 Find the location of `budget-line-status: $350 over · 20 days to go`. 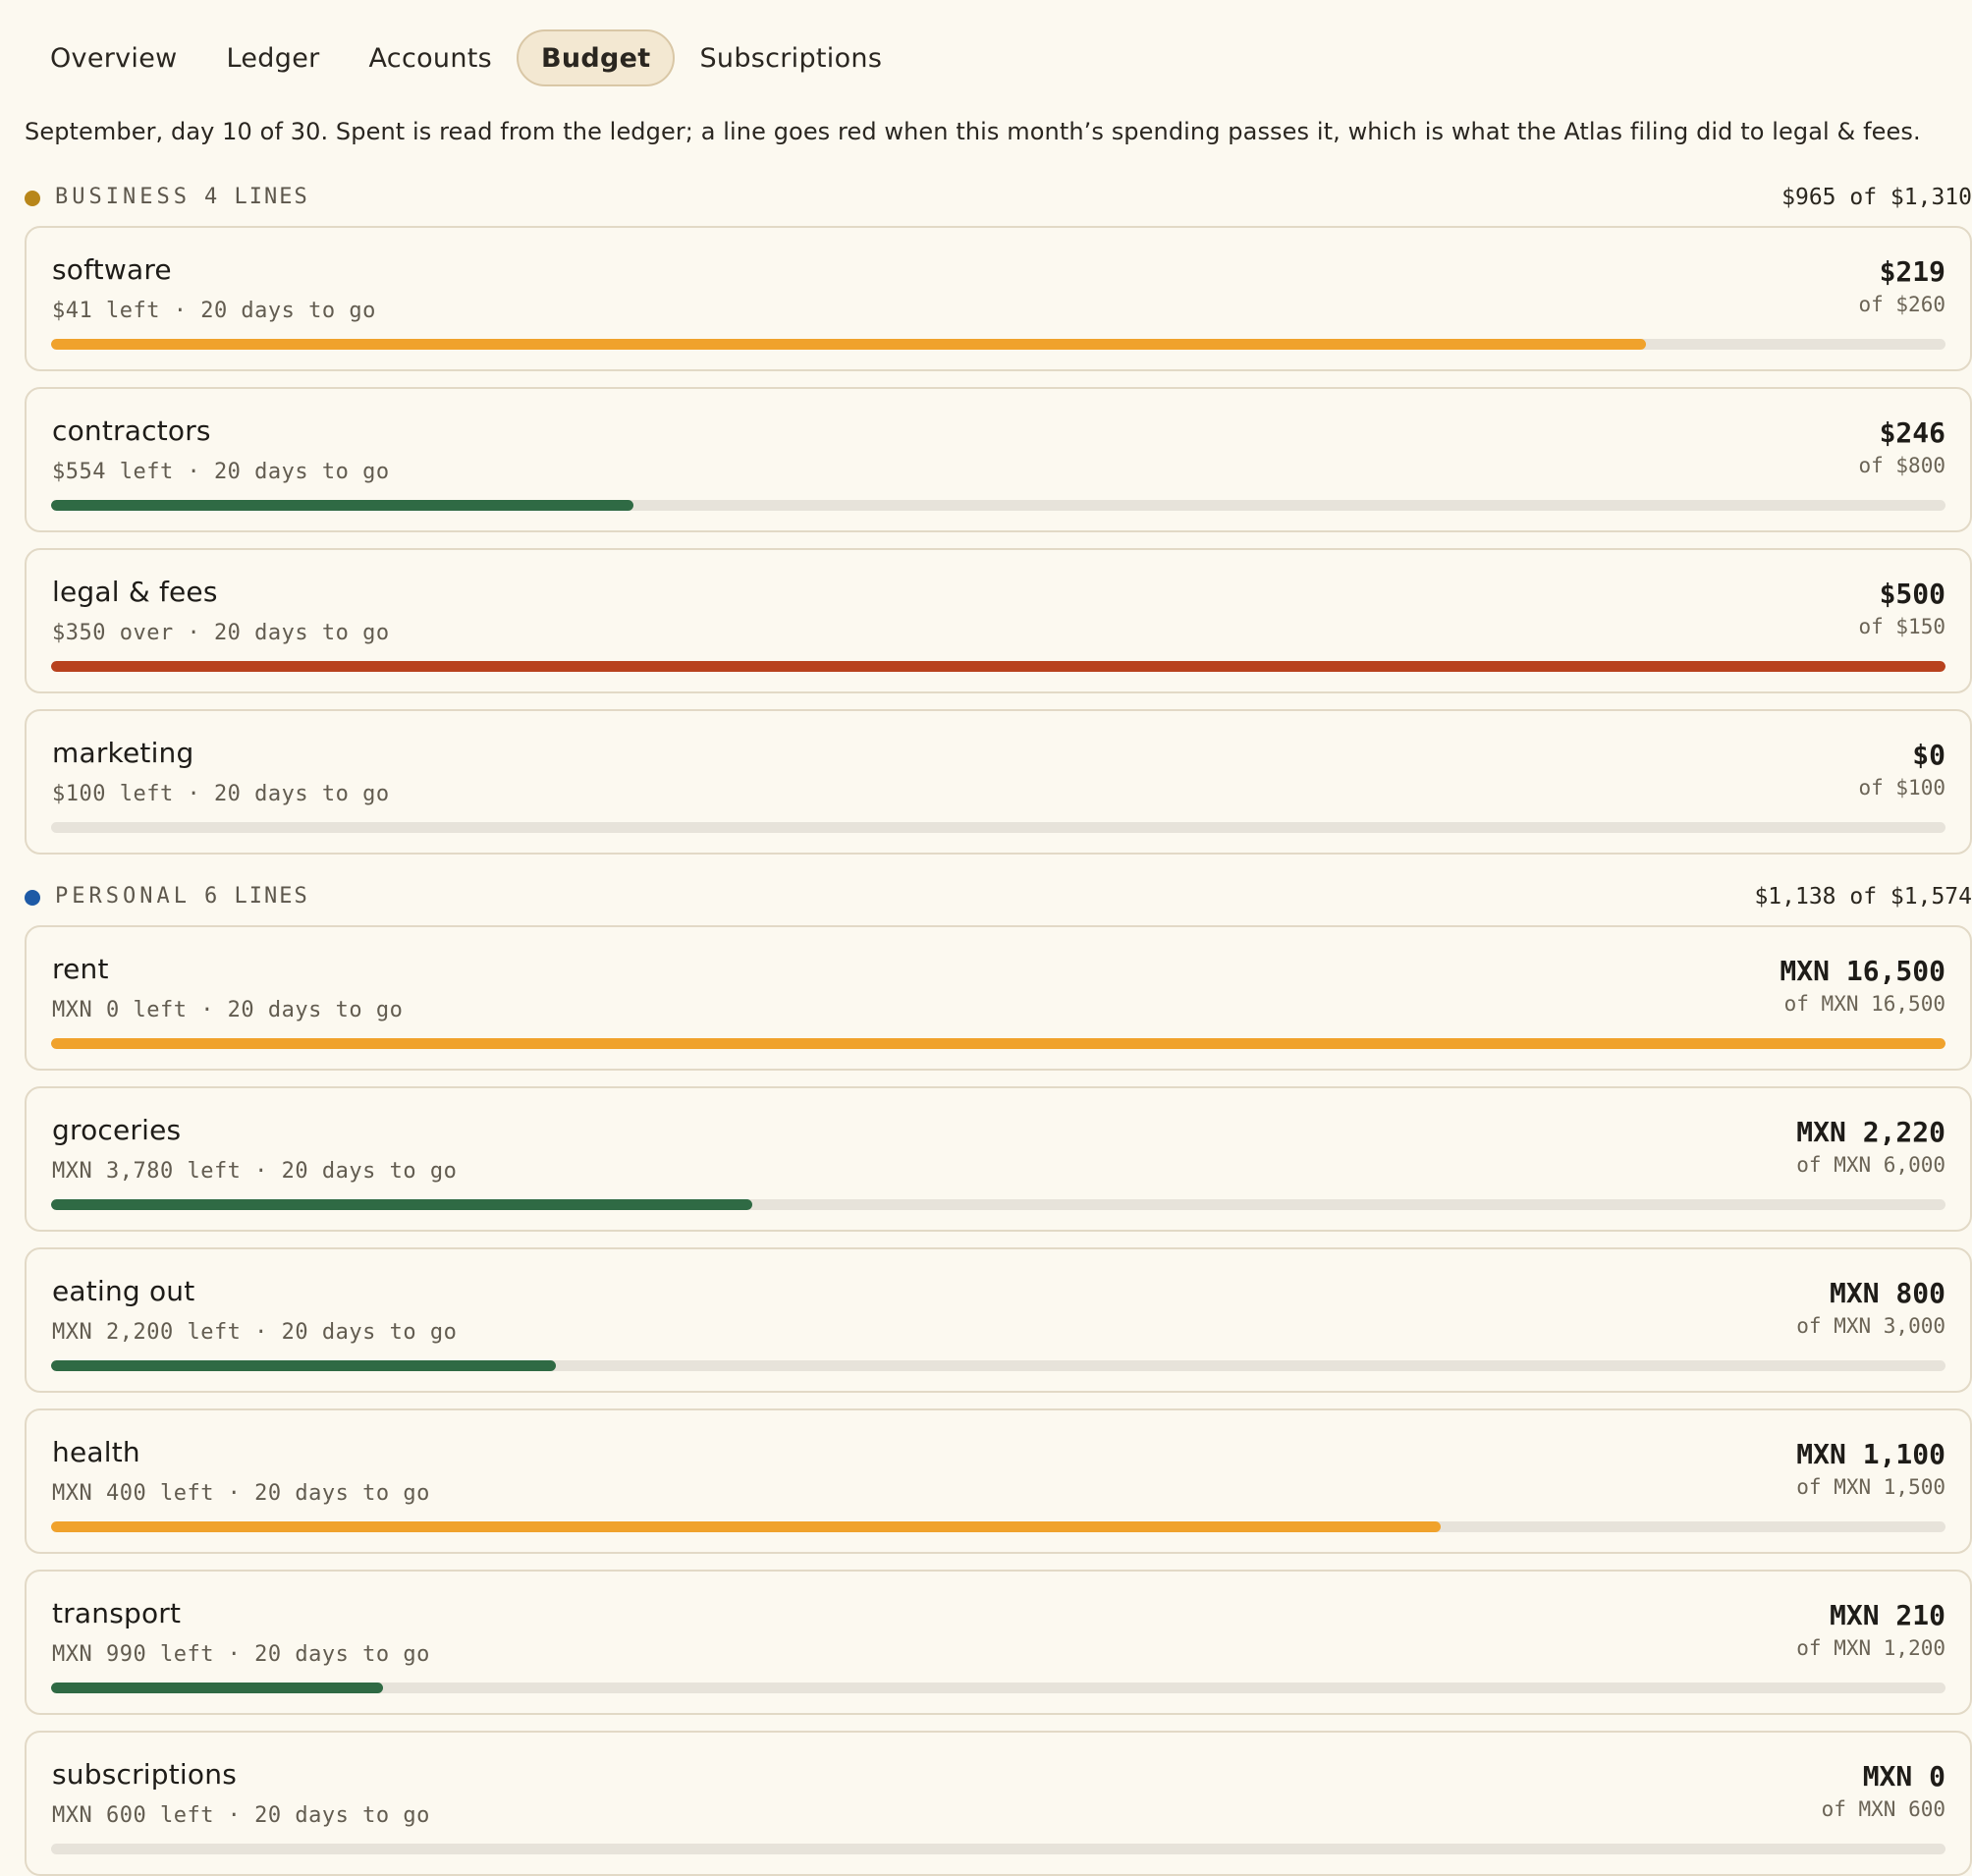

budget-line-status: $350 over · 20 days to go is located at coordinates (221, 633).